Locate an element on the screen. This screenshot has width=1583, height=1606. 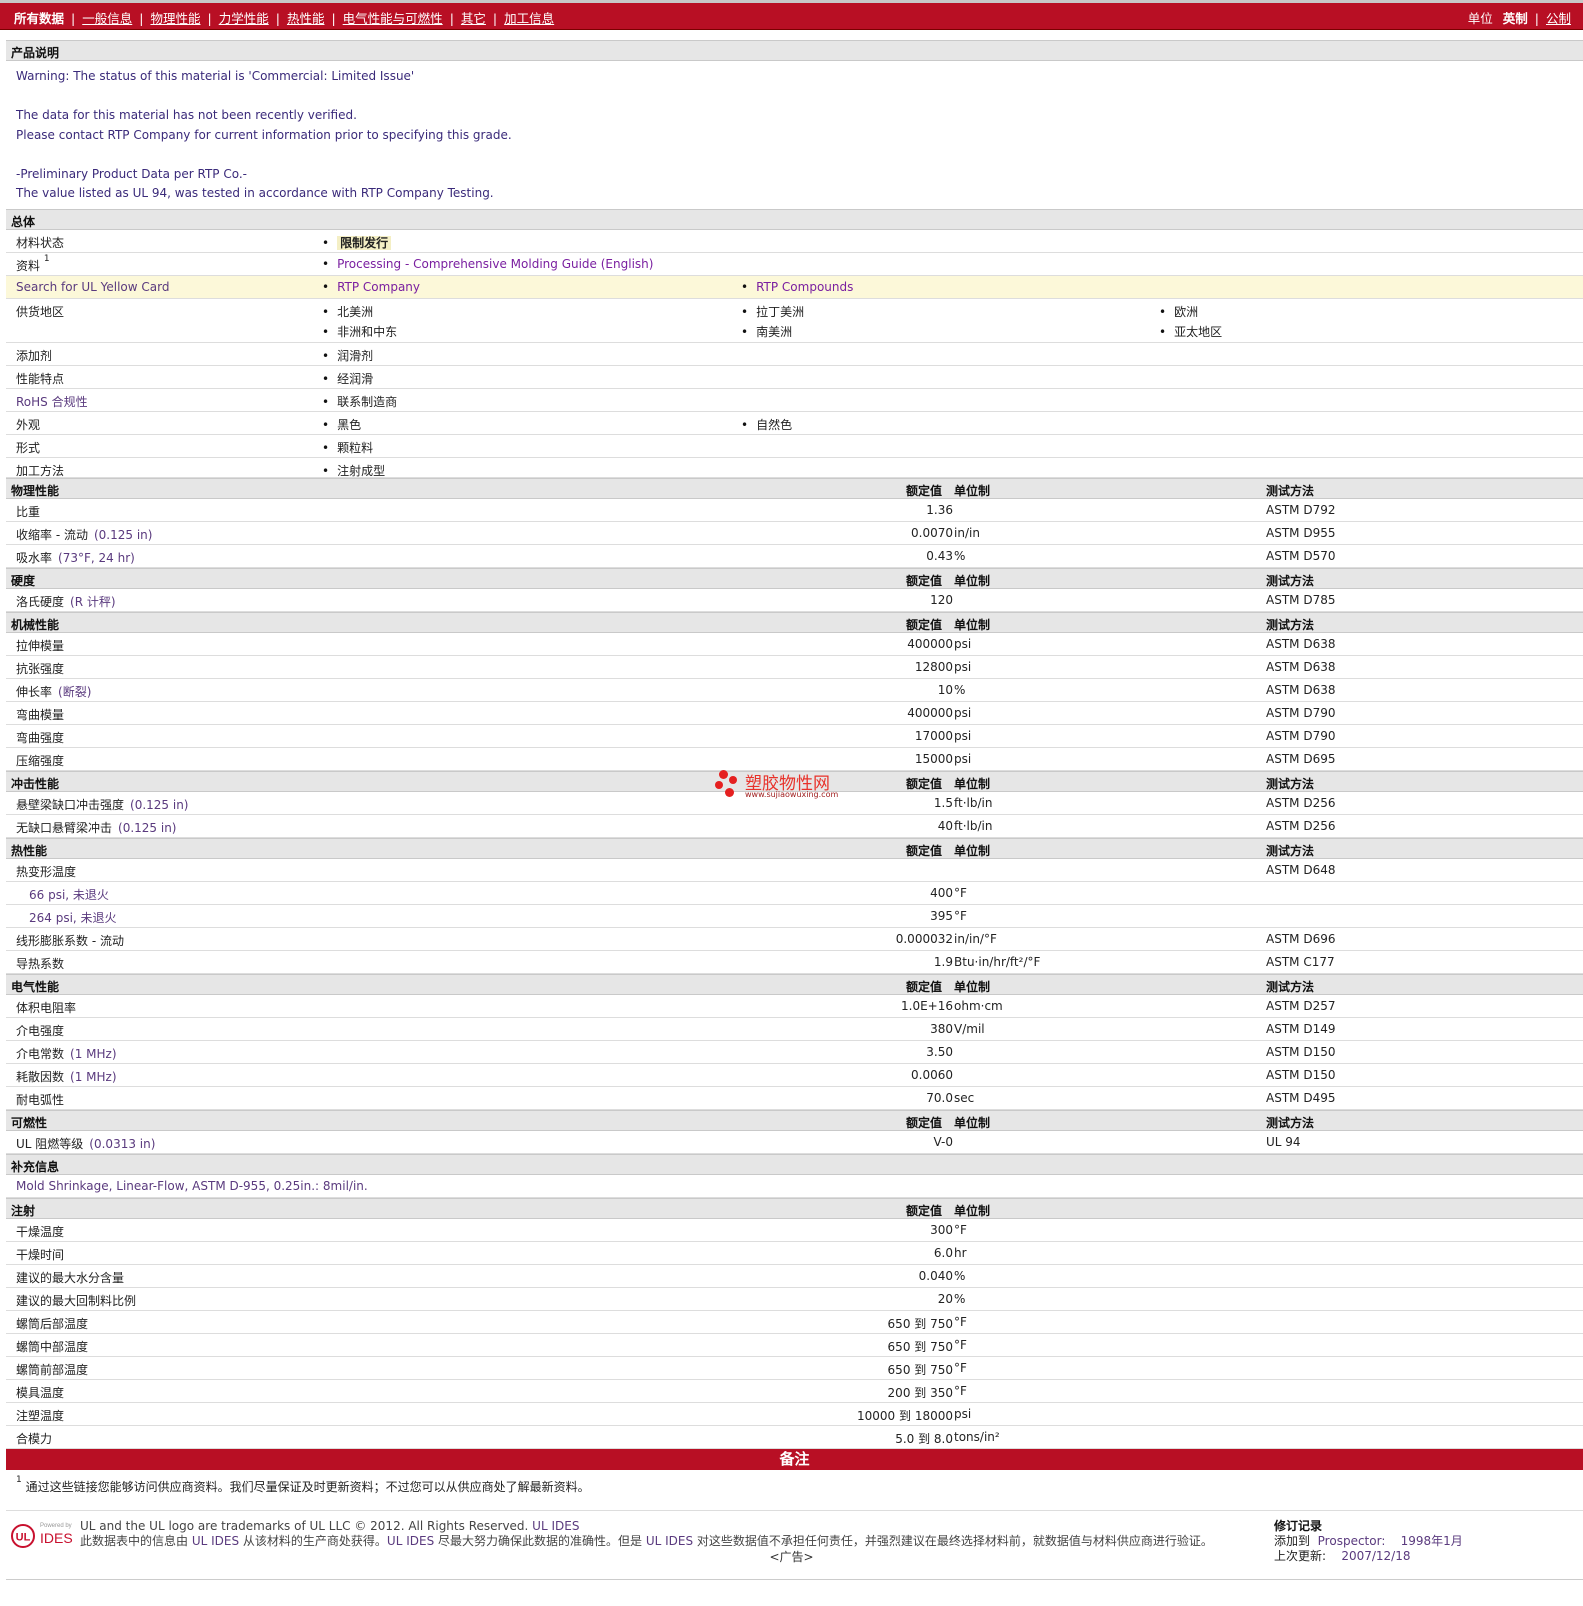
nav-processing: 加工信息 is located at coordinates (529, 18).